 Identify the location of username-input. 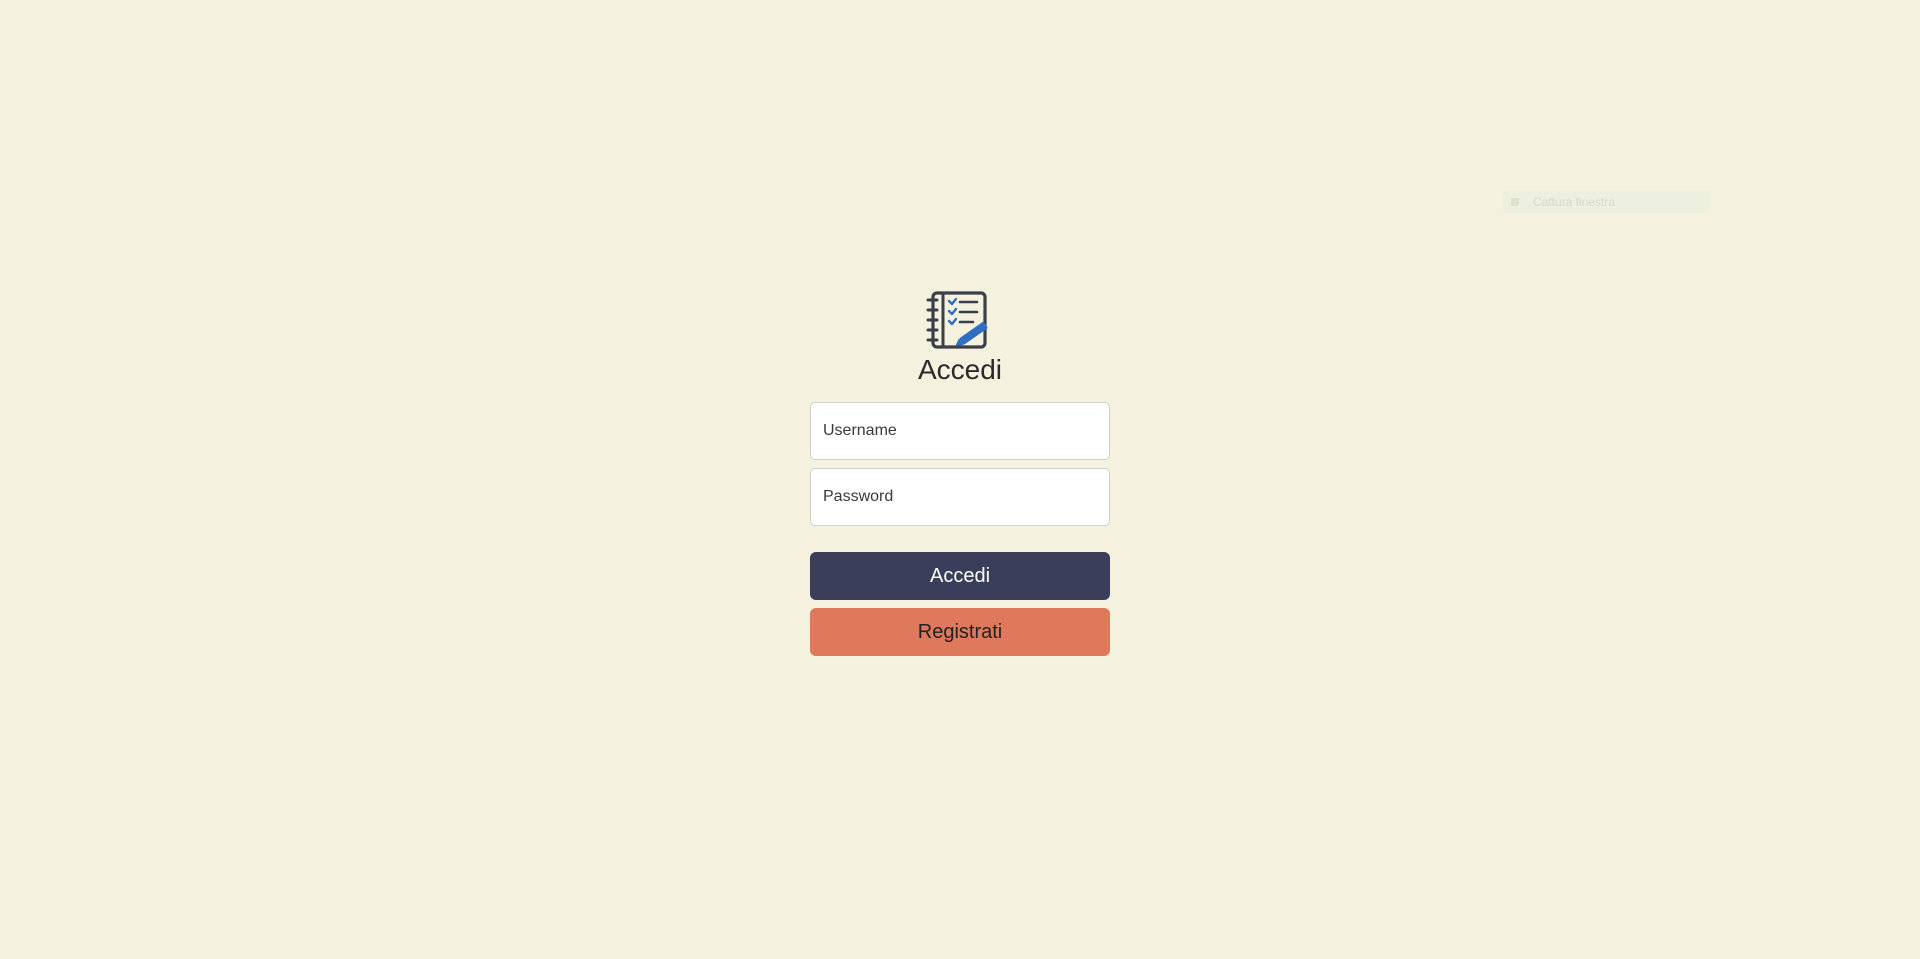
(960, 431).